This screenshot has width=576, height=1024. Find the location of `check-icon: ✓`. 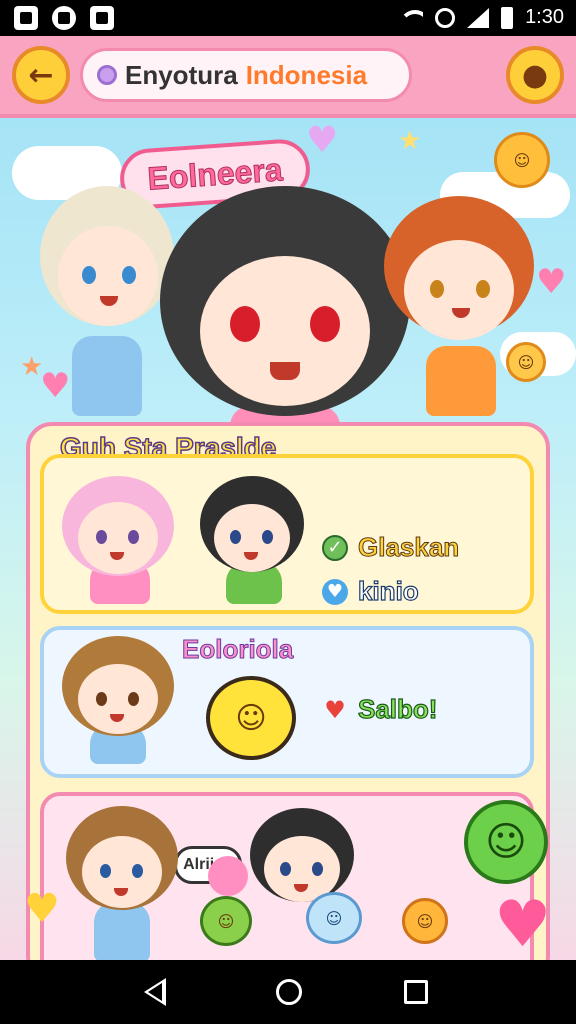

check-icon: ✓ is located at coordinates (335, 547).